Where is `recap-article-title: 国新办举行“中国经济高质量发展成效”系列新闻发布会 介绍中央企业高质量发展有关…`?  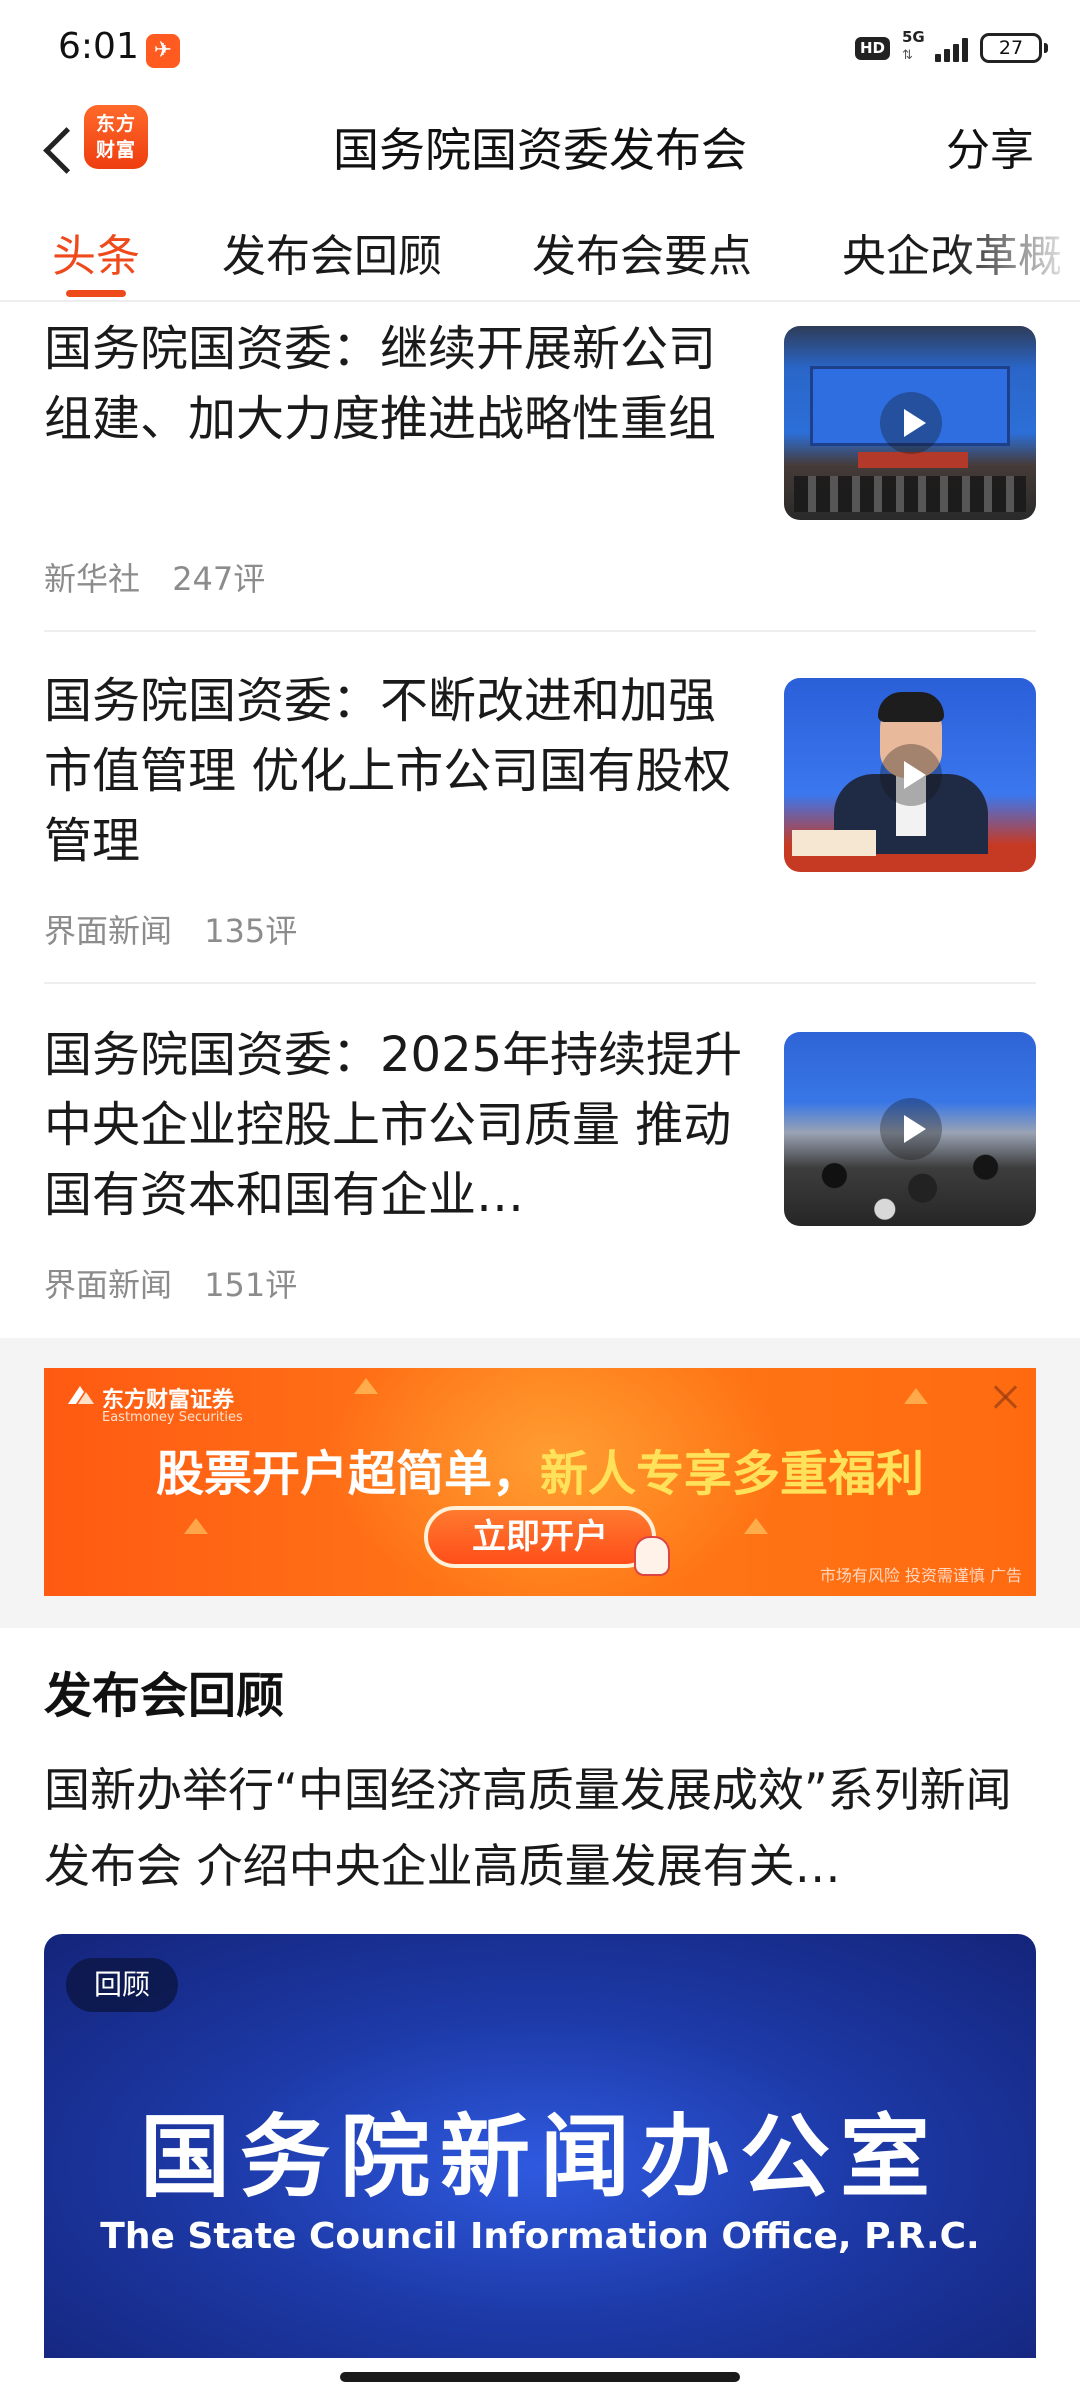
recap-article-title: 国新办举行“中国经济高质量发展成效”系列新闻发布会 介绍中央企业高质量发展有关… is located at coordinates (541, 1828).